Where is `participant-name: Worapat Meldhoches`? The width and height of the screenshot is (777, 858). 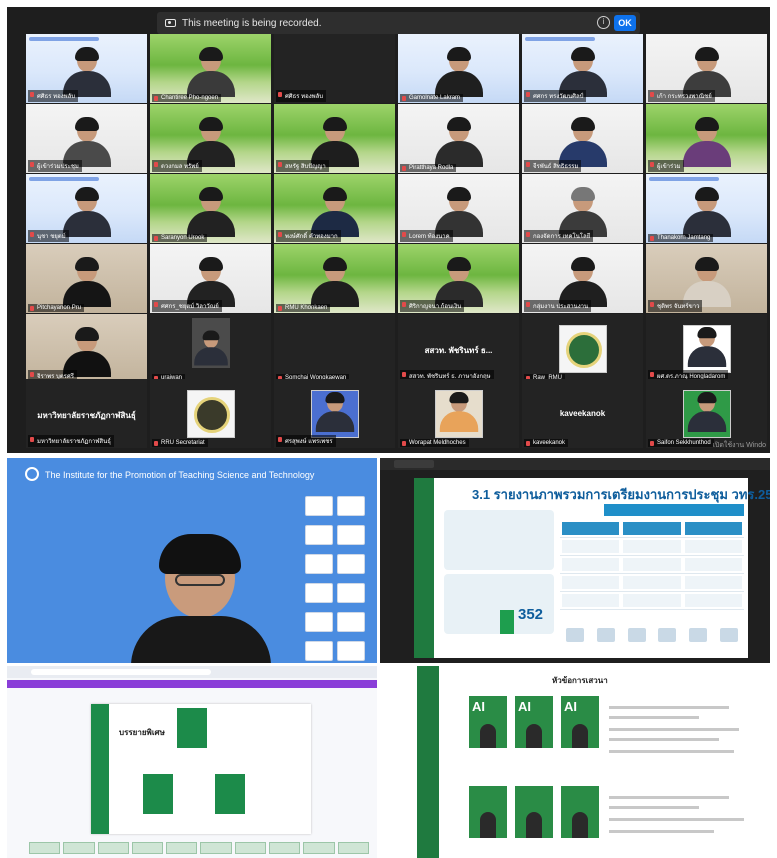 participant-name: Worapat Meldhoches is located at coordinates (434, 443).